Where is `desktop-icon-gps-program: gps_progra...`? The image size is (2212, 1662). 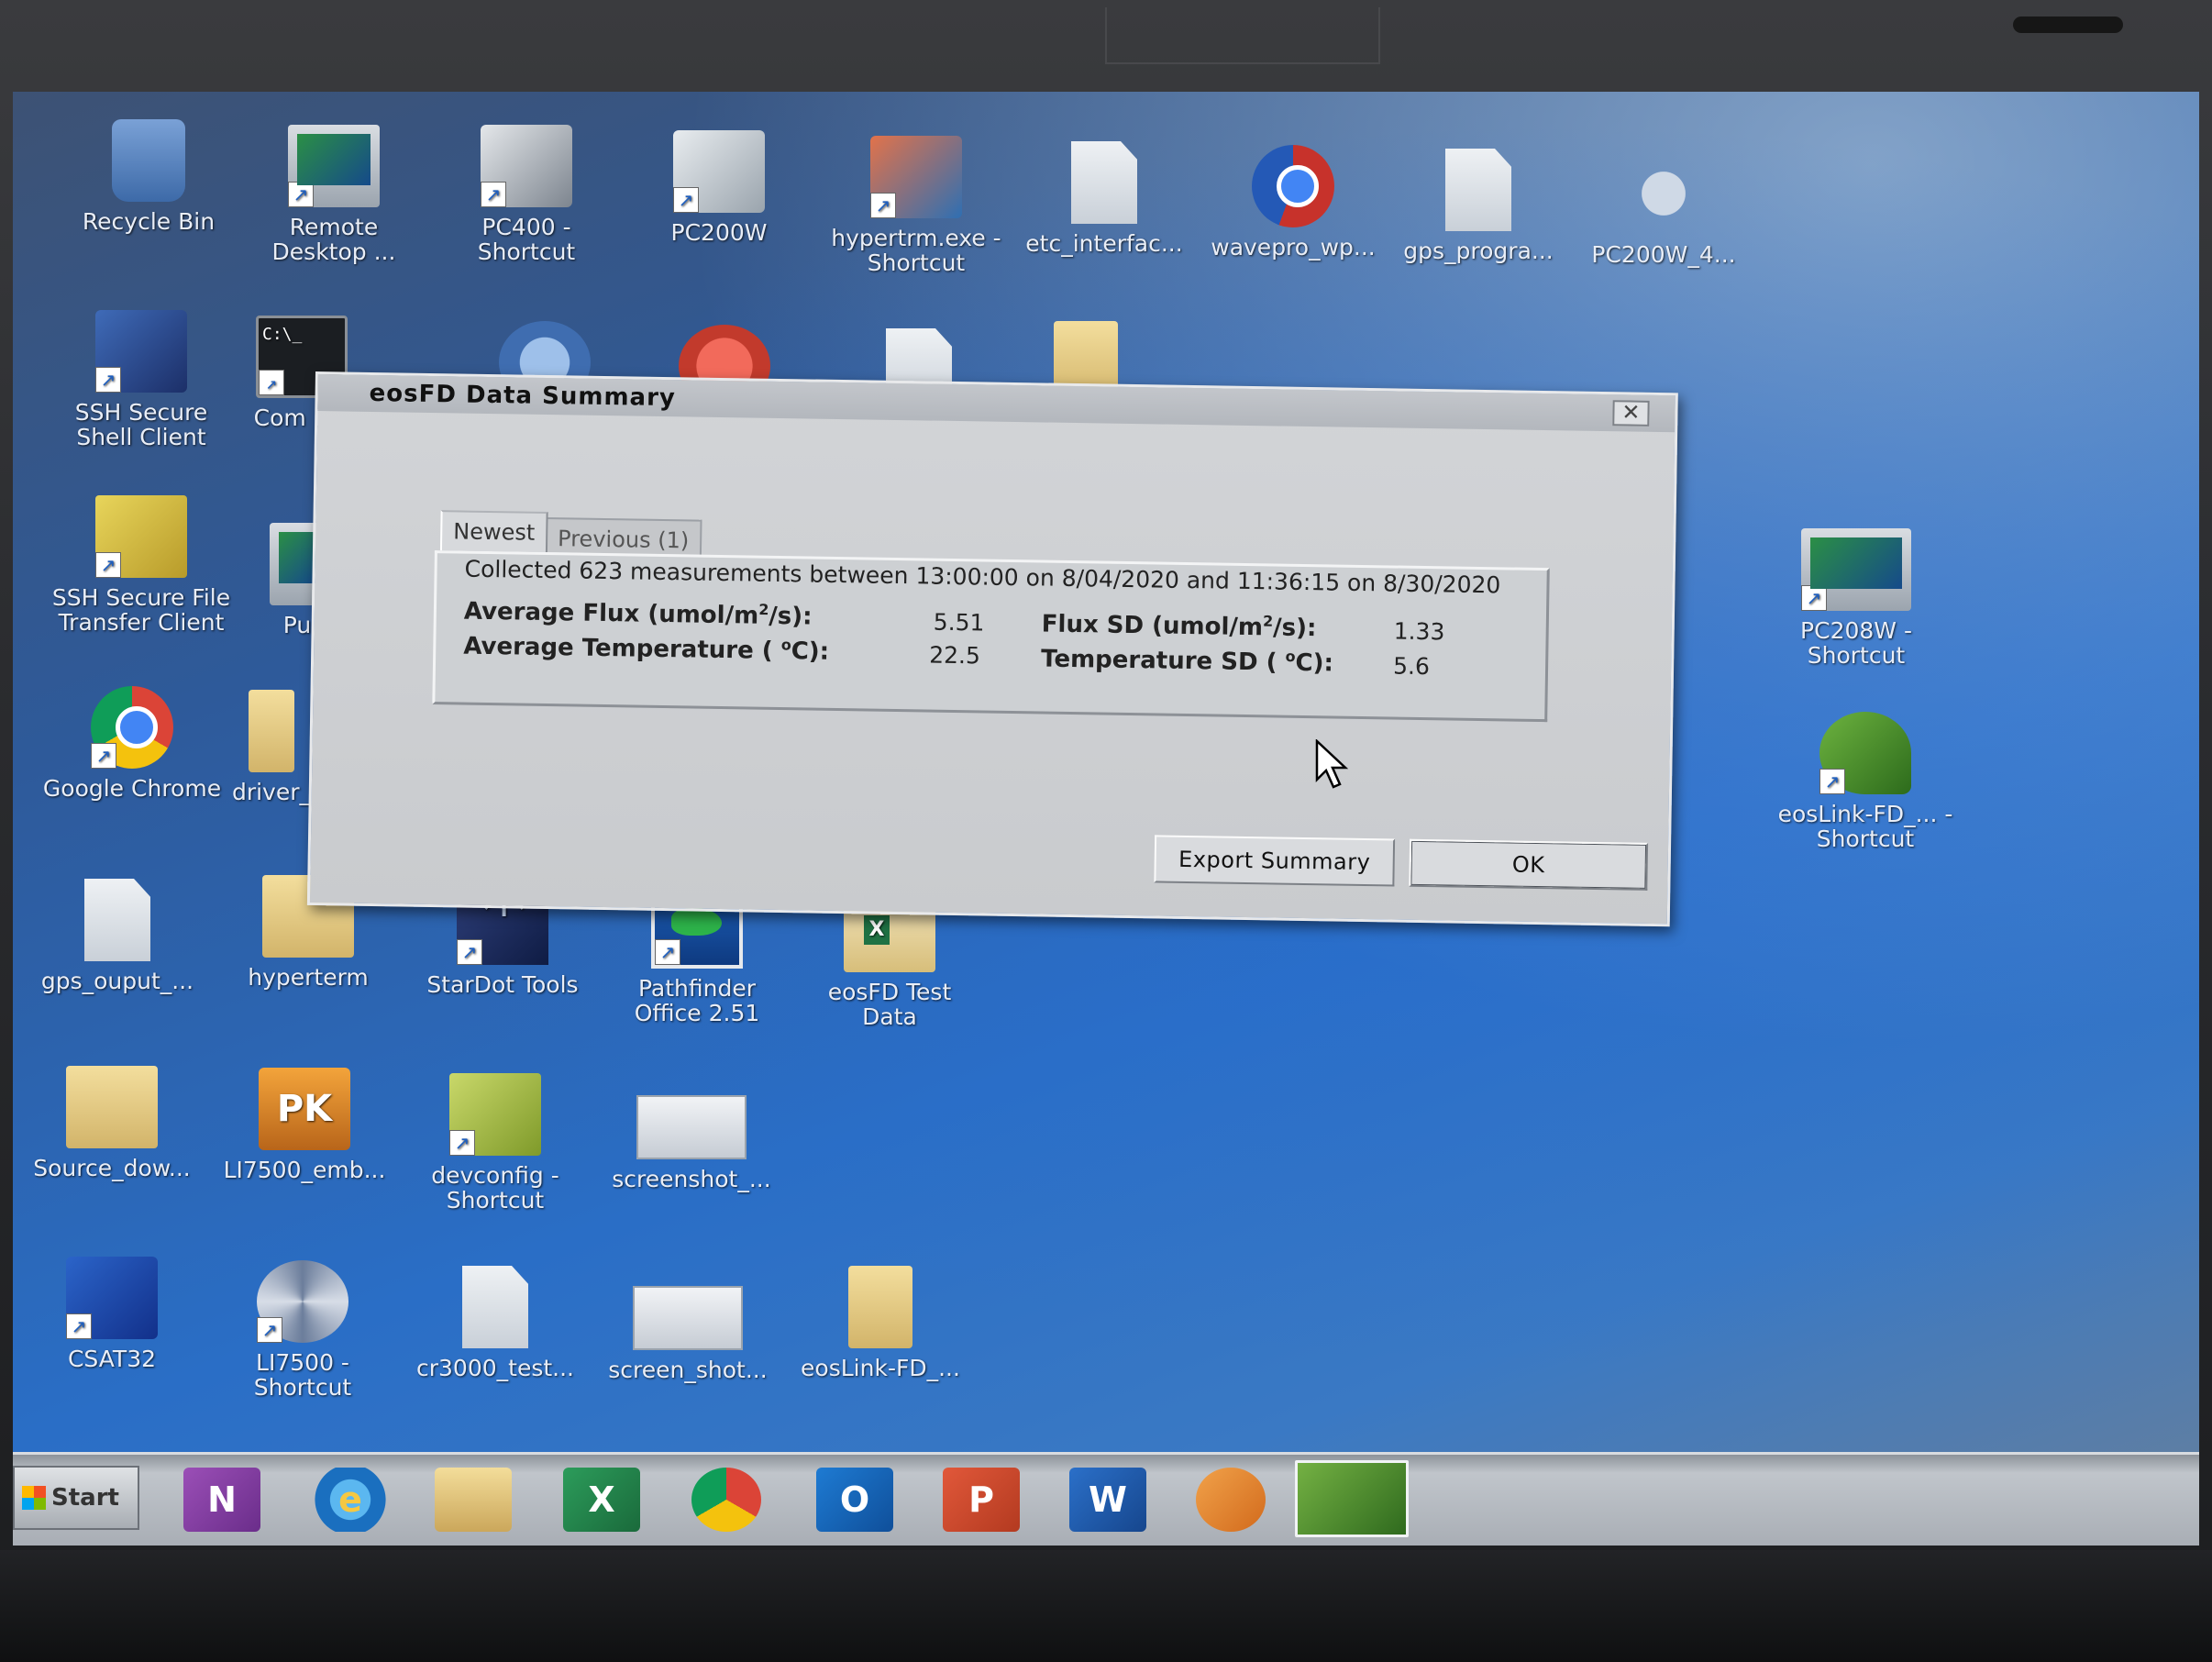 desktop-icon-gps-program: gps_progra... is located at coordinates (1479, 206).